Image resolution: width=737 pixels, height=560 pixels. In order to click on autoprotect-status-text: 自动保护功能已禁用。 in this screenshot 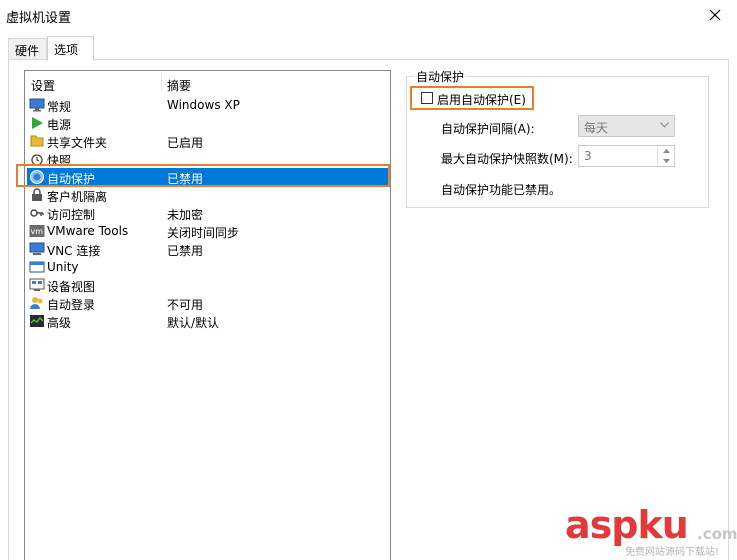, I will do `click(501, 190)`.